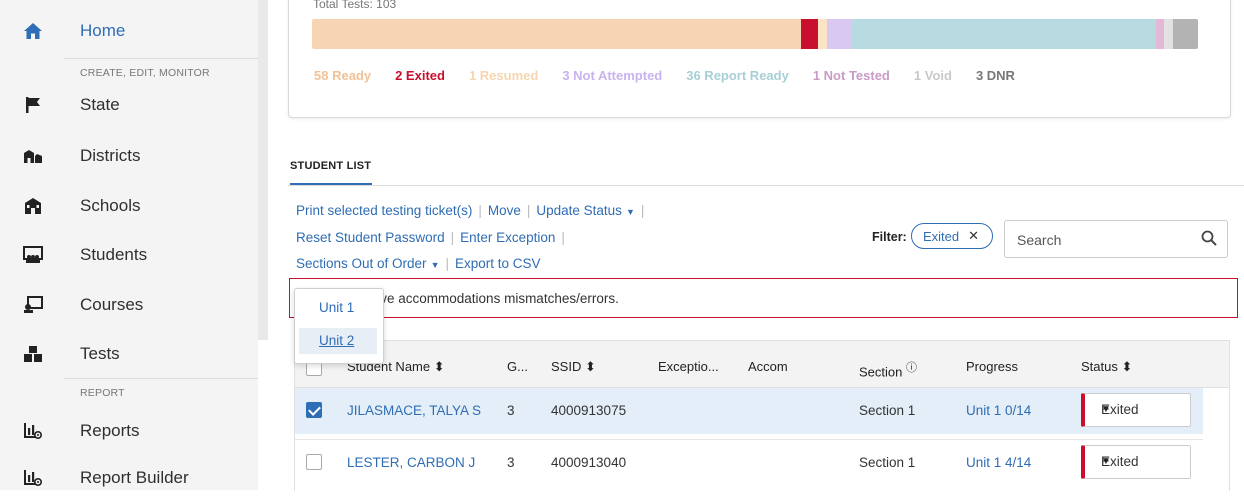 The image size is (1244, 501). Describe the element at coordinates (504, 210) in the screenshot. I see `move-link: Move` at that location.